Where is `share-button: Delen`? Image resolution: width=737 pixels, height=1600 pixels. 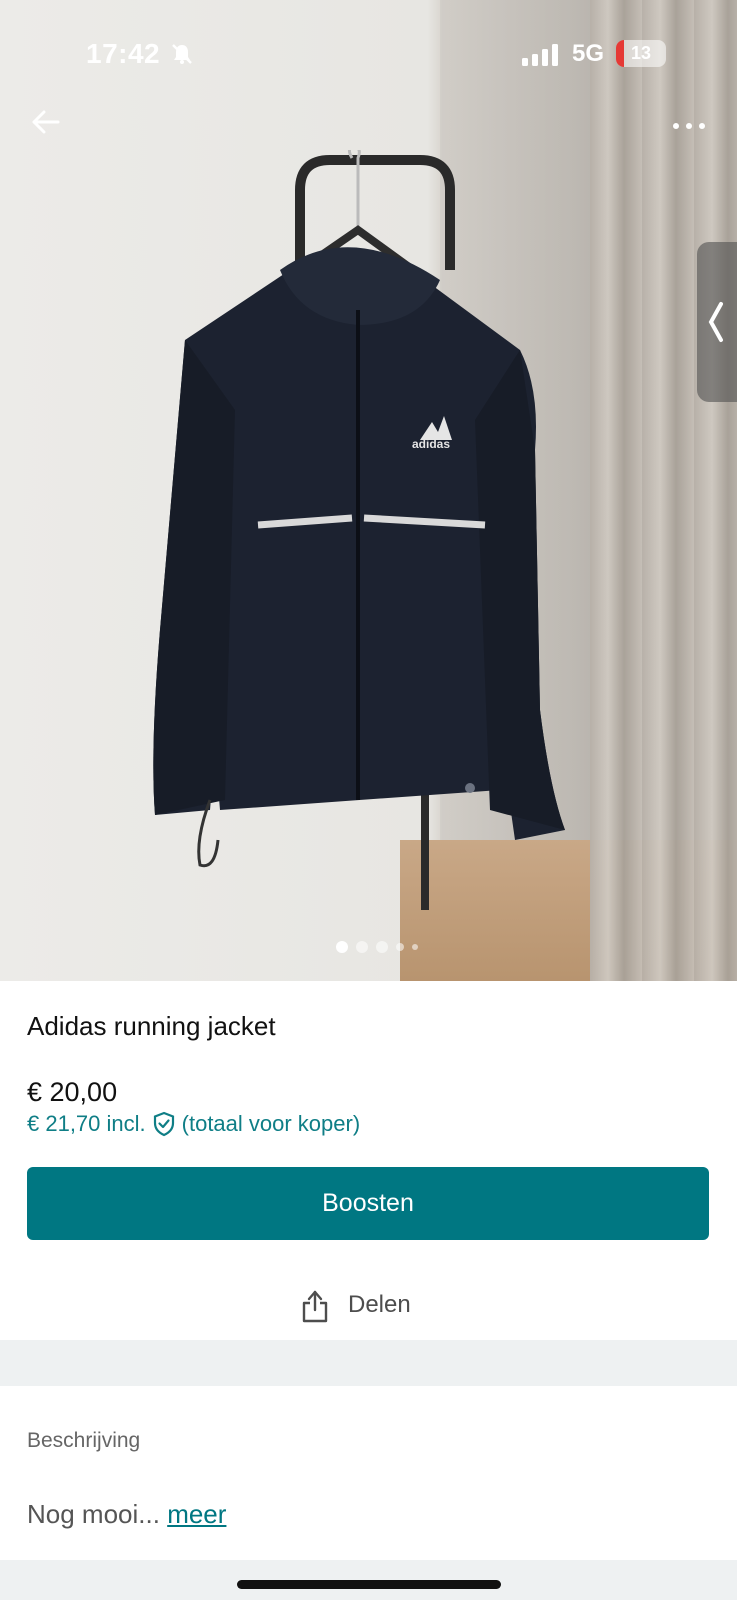
share-button: Delen is located at coordinates (355, 1305).